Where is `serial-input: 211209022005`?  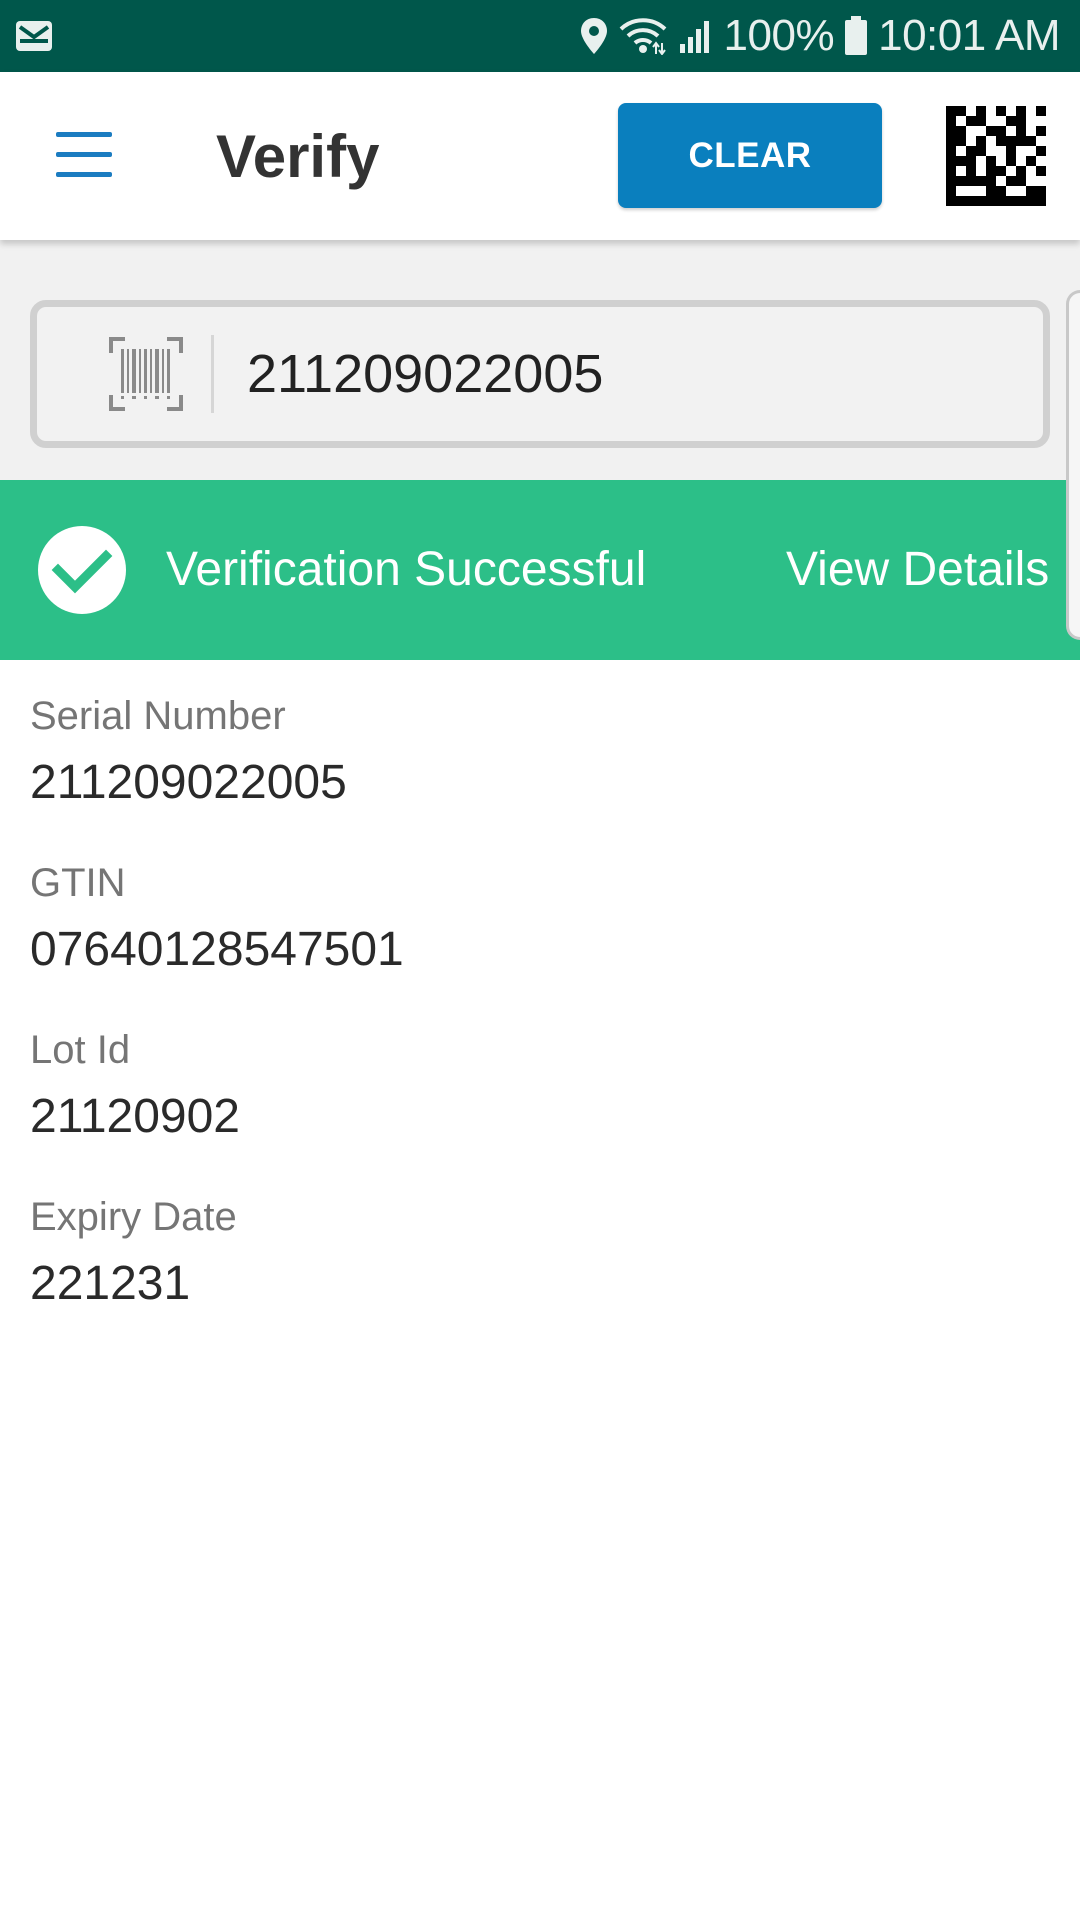
serial-input: 211209022005 is located at coordinates (540, 374).